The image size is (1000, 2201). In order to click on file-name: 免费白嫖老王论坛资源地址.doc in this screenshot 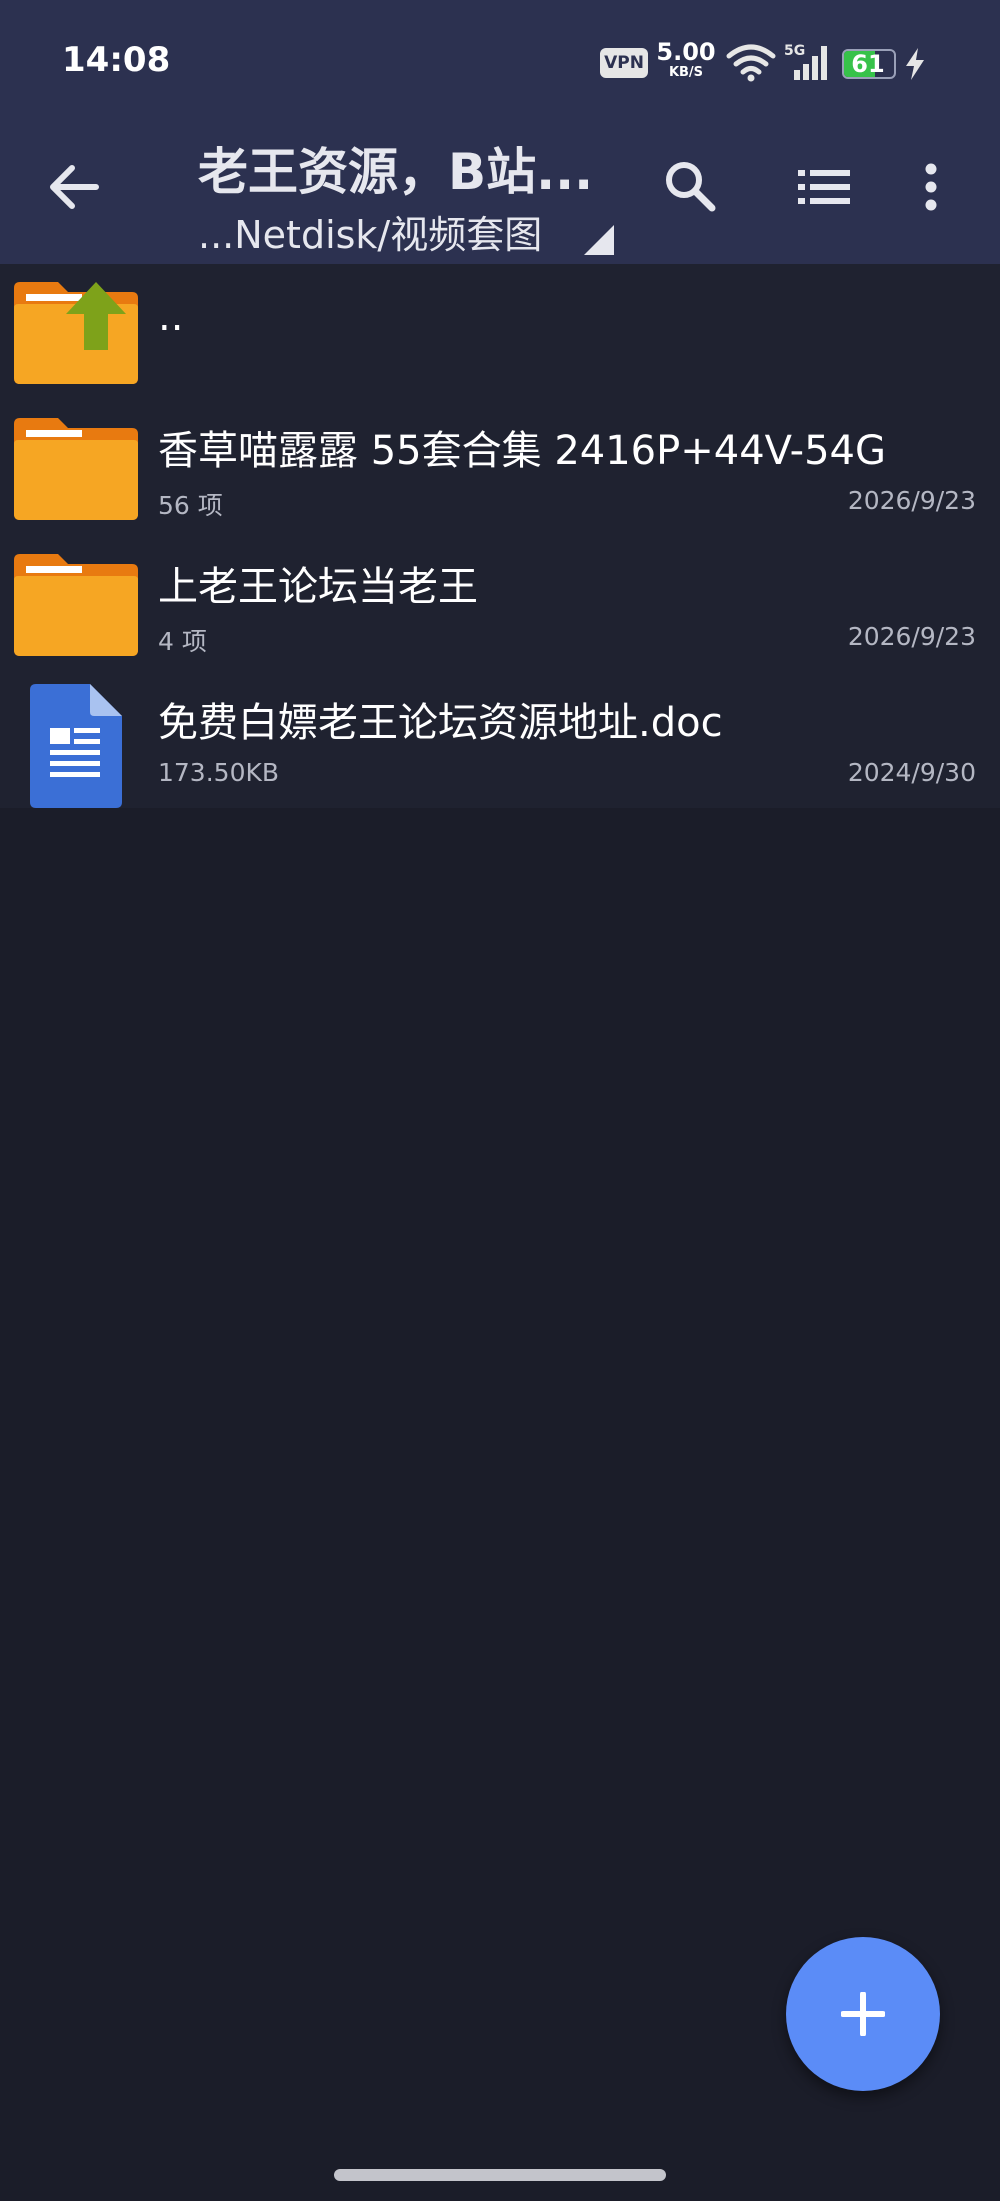, I will do `click(440, 723)`.